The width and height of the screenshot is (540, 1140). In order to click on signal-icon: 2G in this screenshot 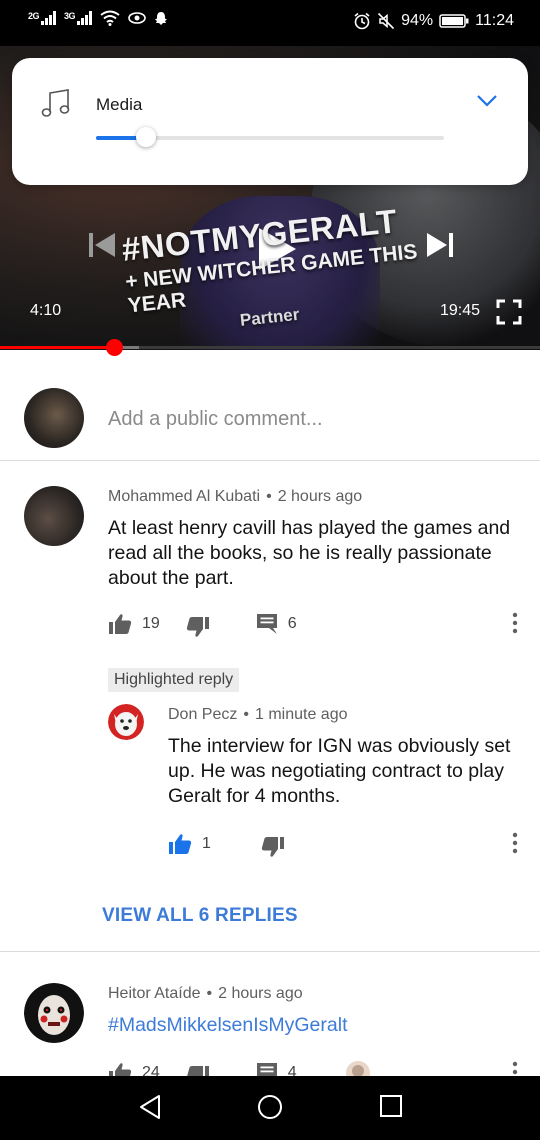, I will do `click(42, 18)`.